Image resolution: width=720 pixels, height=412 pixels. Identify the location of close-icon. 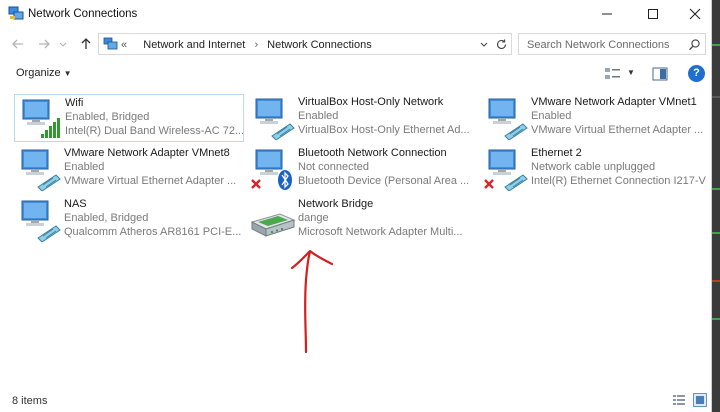
(695, 14).